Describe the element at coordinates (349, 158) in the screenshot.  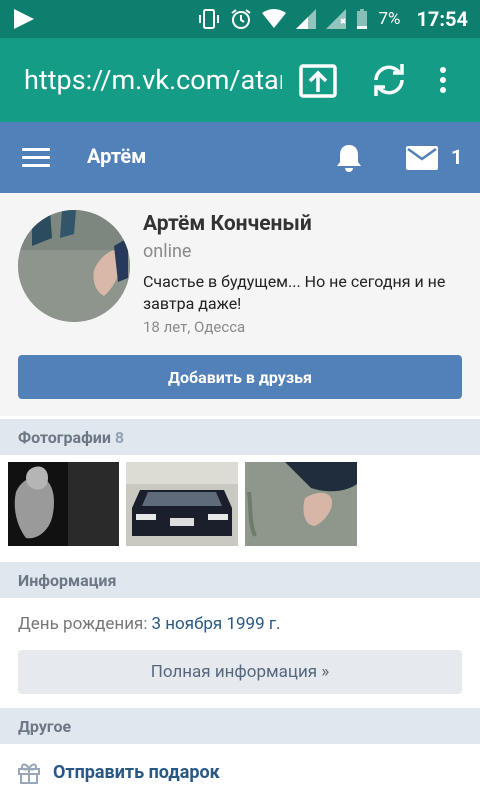
I see `bell-icon` at that location.